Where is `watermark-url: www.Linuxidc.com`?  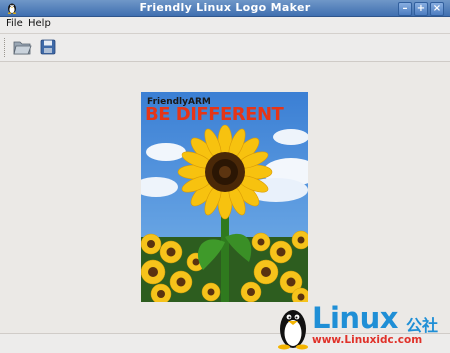
watermark-url: www.Linuxidc.com is located at coordinates (367, 340).